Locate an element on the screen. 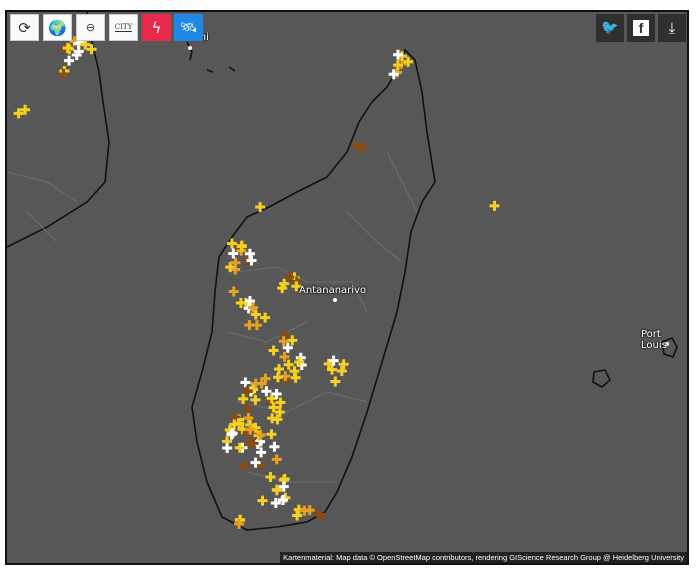 The height and width of the screenshot is (573, 699). facebook-button: f is located at coordinates (641, 28).